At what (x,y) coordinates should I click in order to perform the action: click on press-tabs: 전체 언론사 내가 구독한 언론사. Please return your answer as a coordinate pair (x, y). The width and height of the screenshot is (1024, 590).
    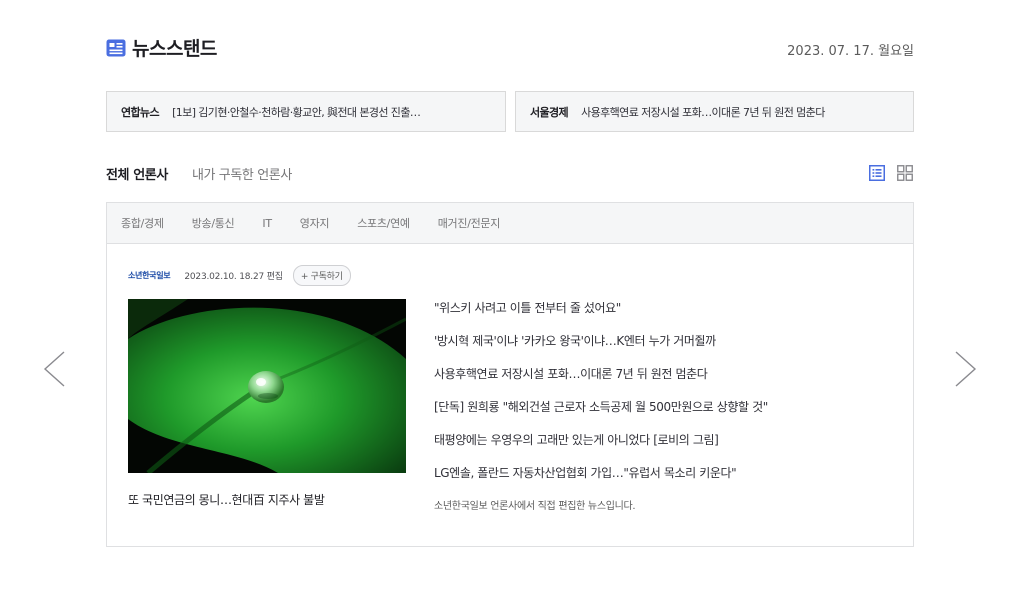
    Looking at the image, I should click on (199, 173).